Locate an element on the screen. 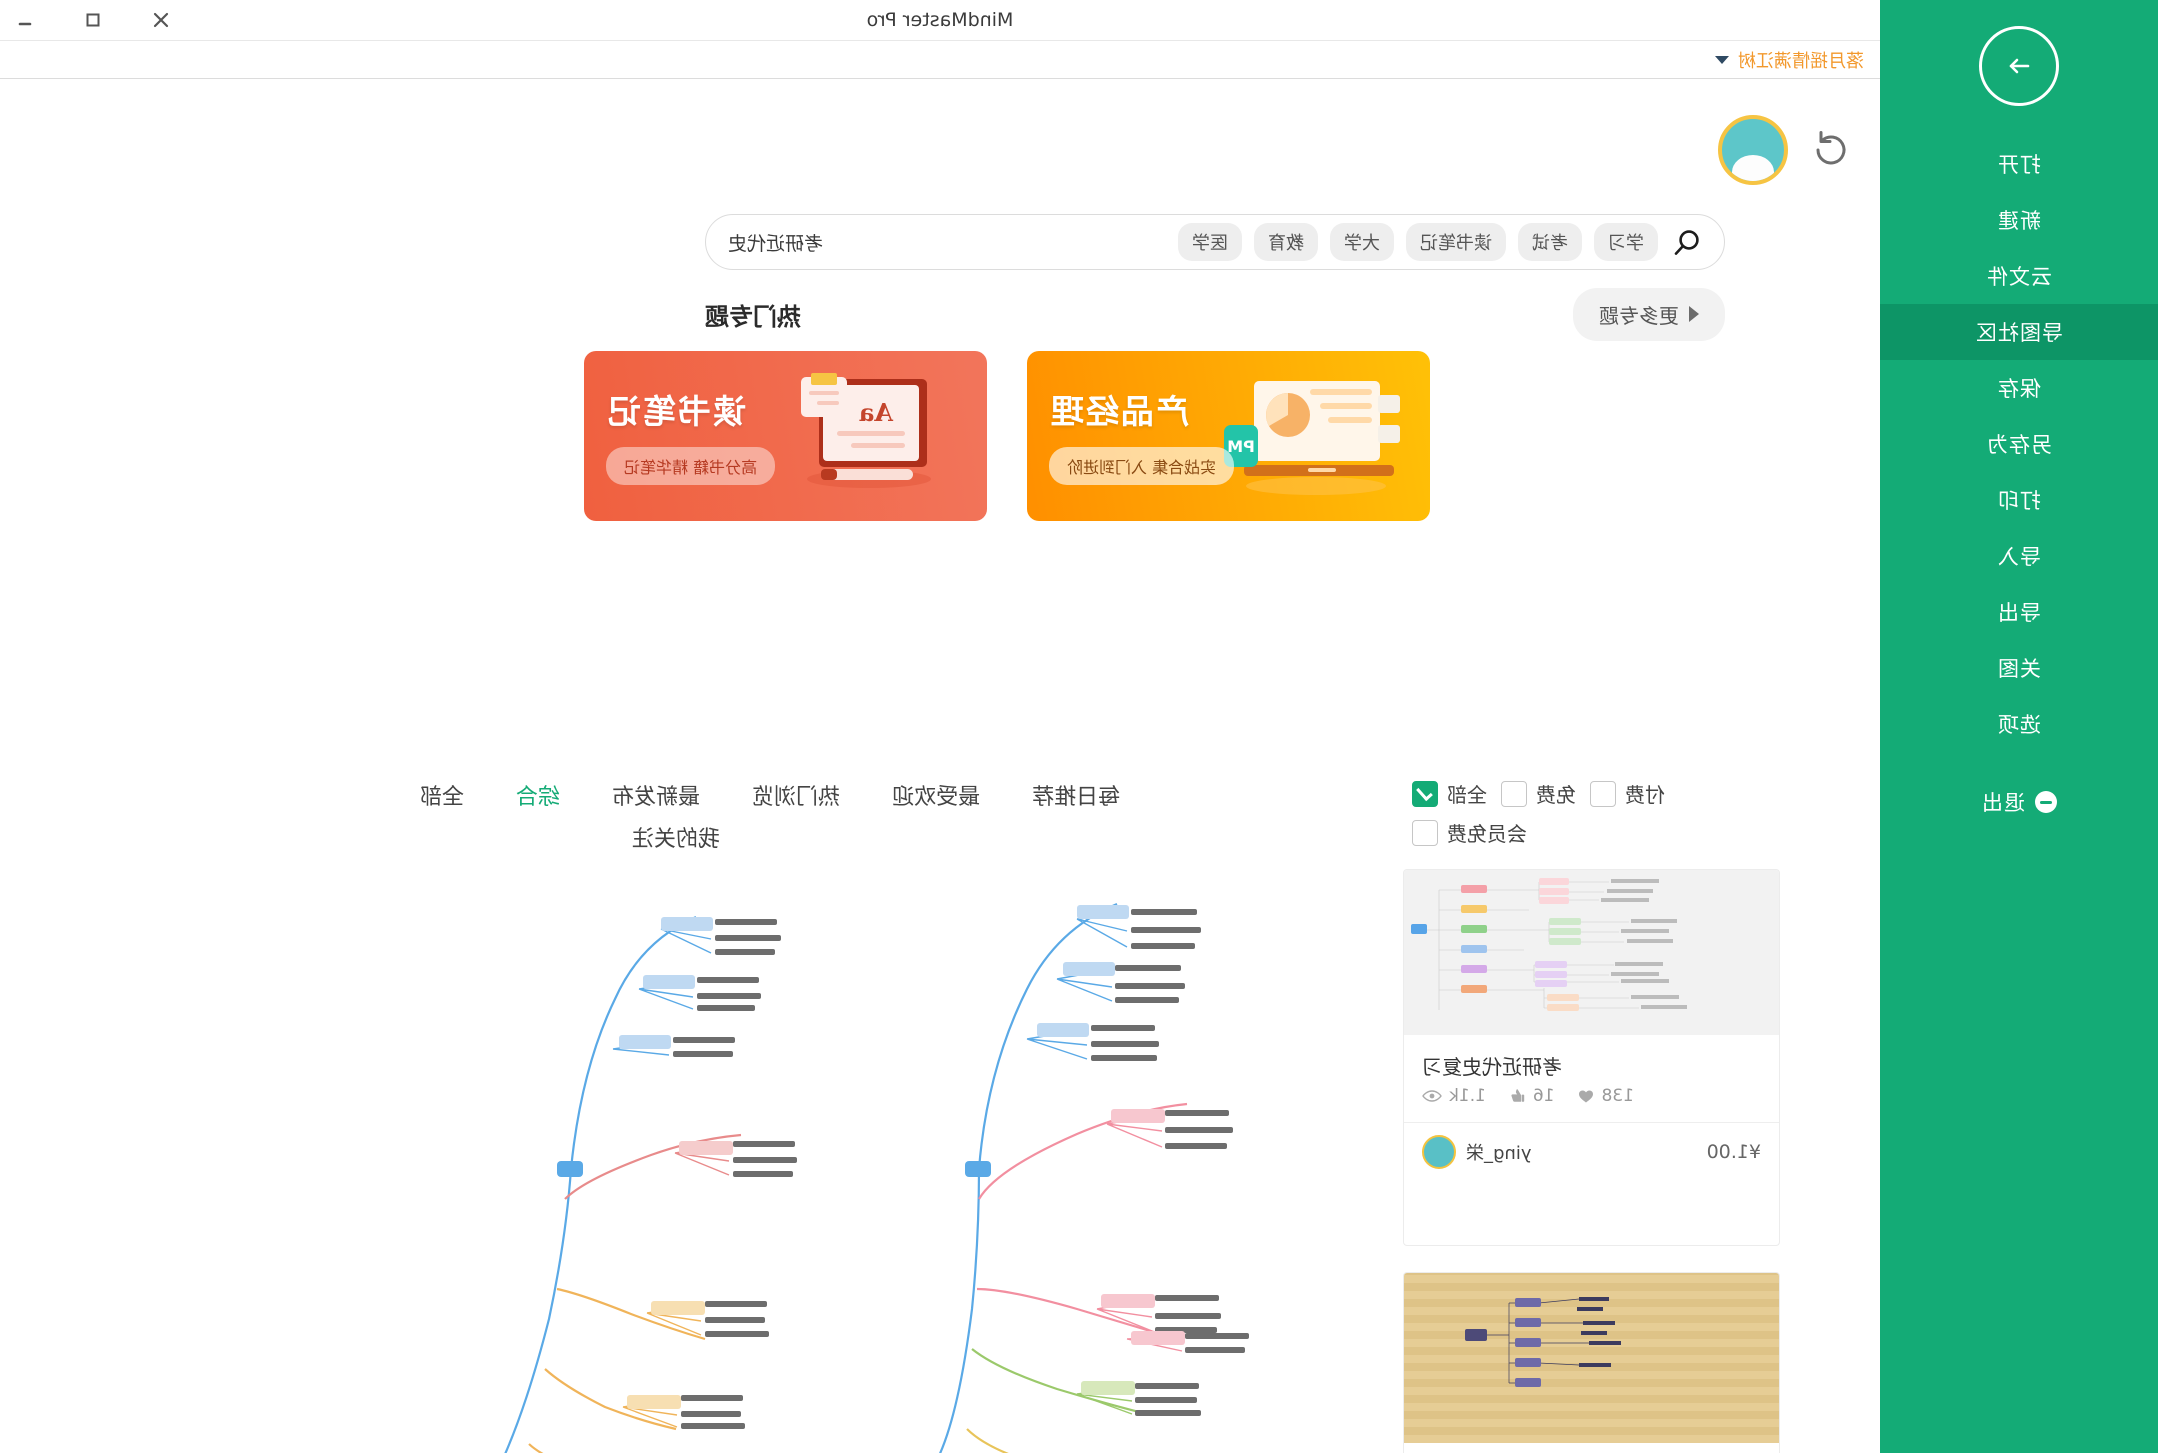 This screenshot has height=1453, width=2158. eye-icon is located at coordinates (1432, 1096).